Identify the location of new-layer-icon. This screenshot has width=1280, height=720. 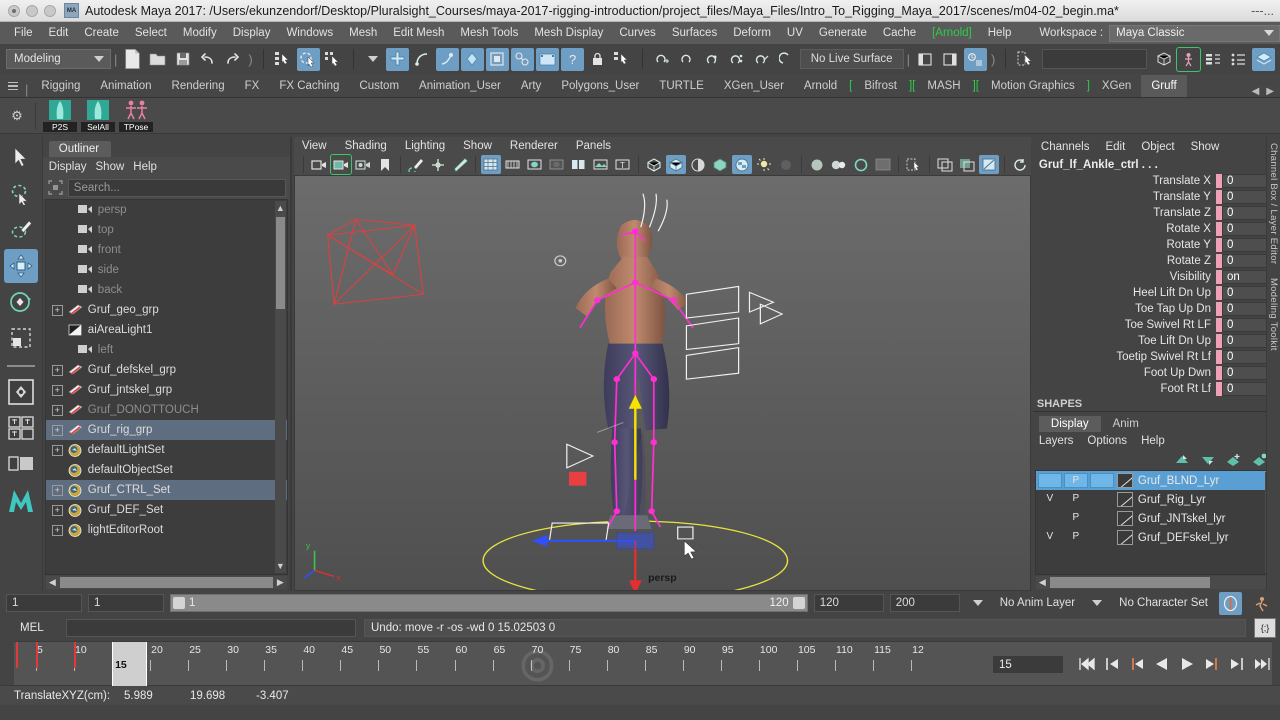
(1234, 460).